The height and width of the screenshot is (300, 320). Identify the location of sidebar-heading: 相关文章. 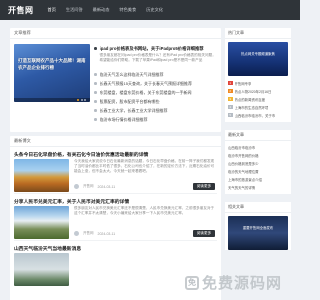
(258, 207).